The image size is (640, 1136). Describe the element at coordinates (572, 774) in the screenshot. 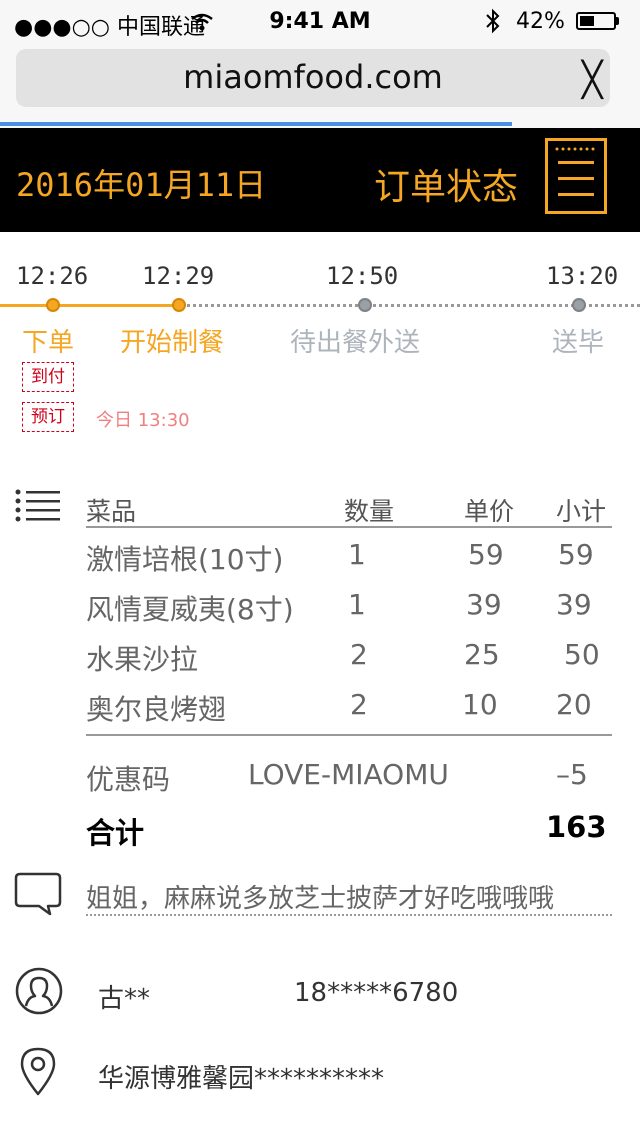

I see `promo-discount: –5` at that location.